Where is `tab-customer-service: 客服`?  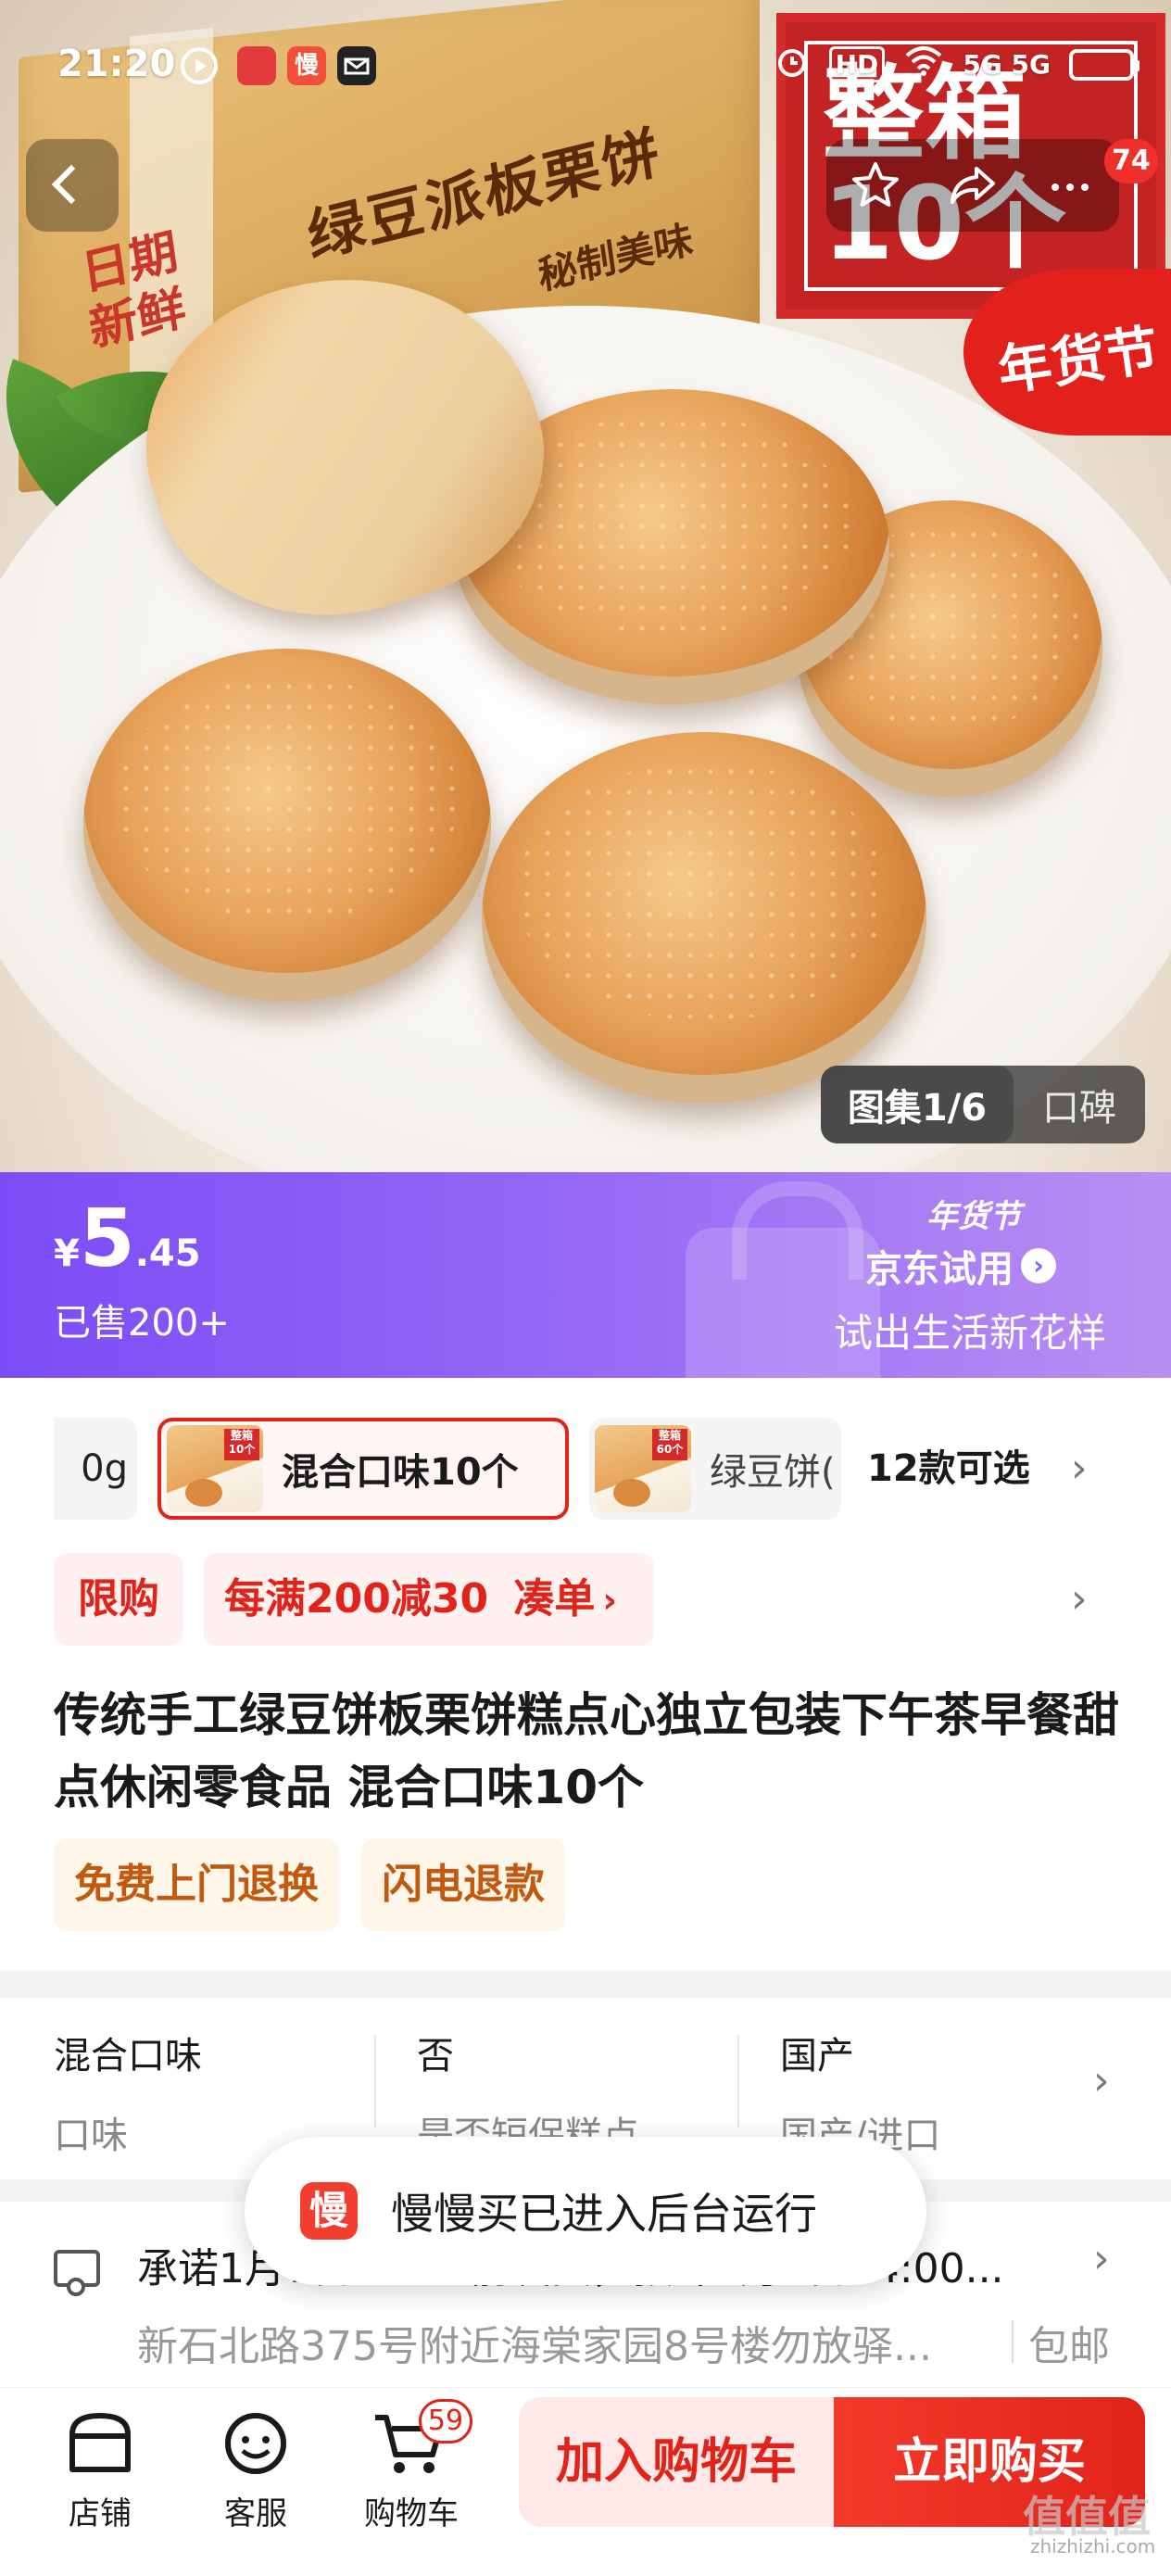
tab-customer-service: 客服 is located at coordinates (256, 2469).